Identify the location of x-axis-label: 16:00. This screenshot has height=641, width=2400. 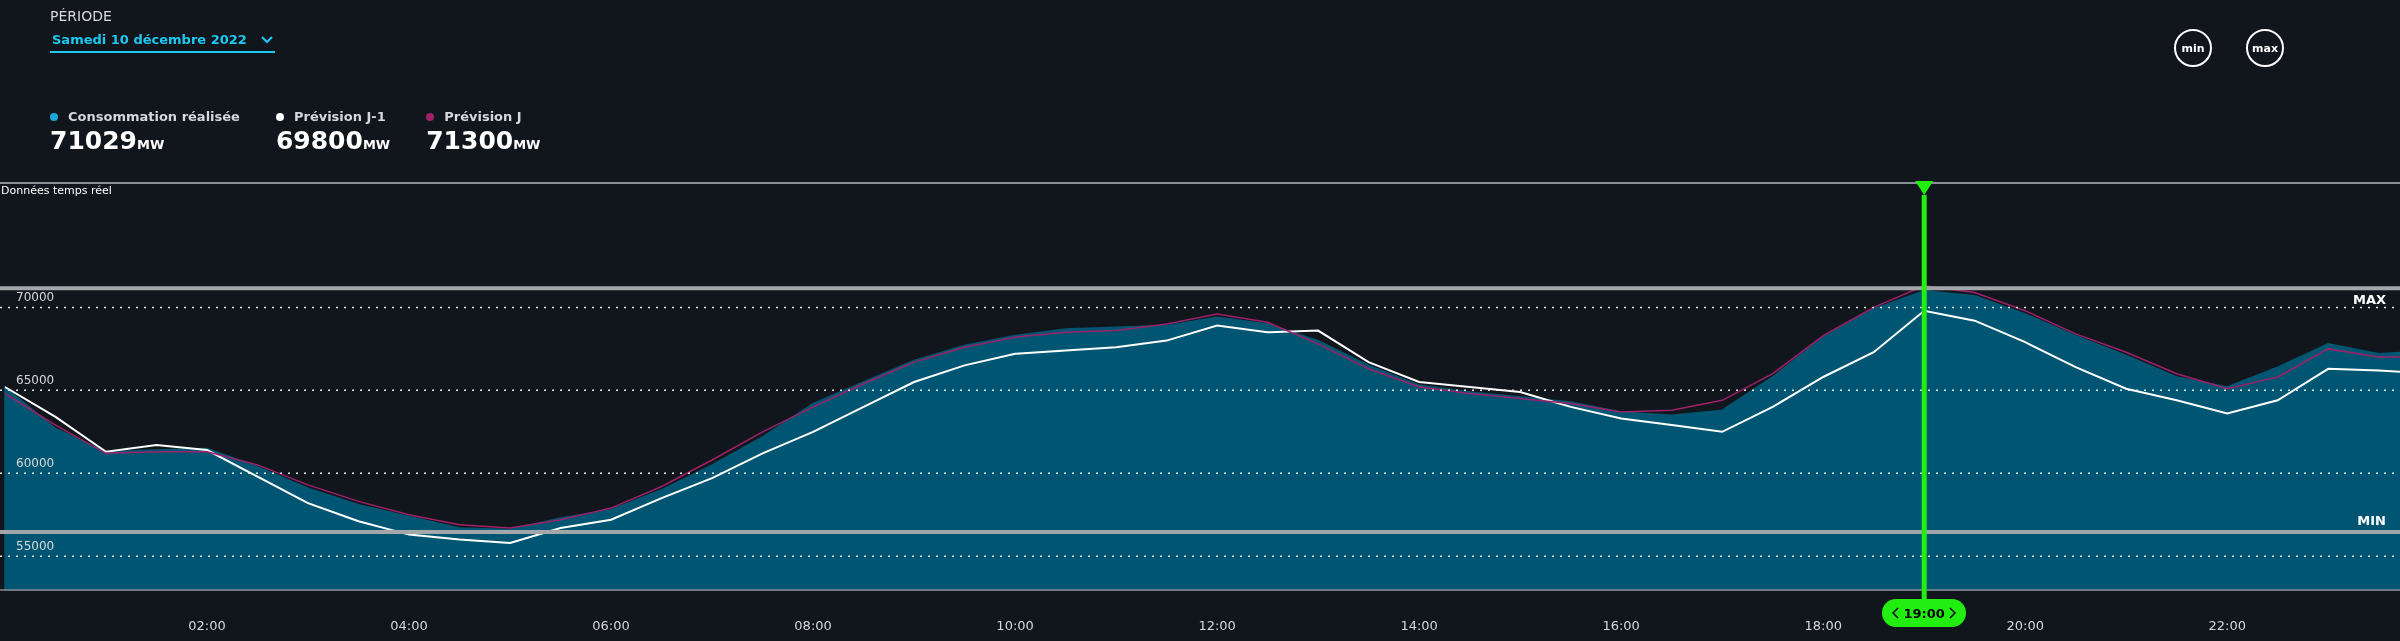
(1621, 625).